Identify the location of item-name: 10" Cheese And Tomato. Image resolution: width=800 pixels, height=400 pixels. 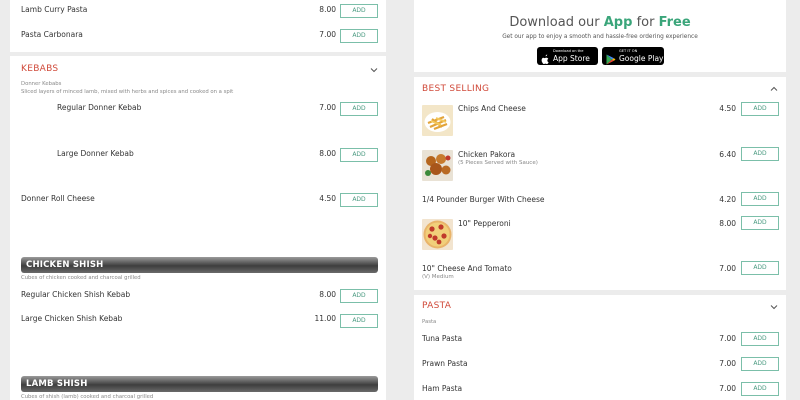
(467, 268).